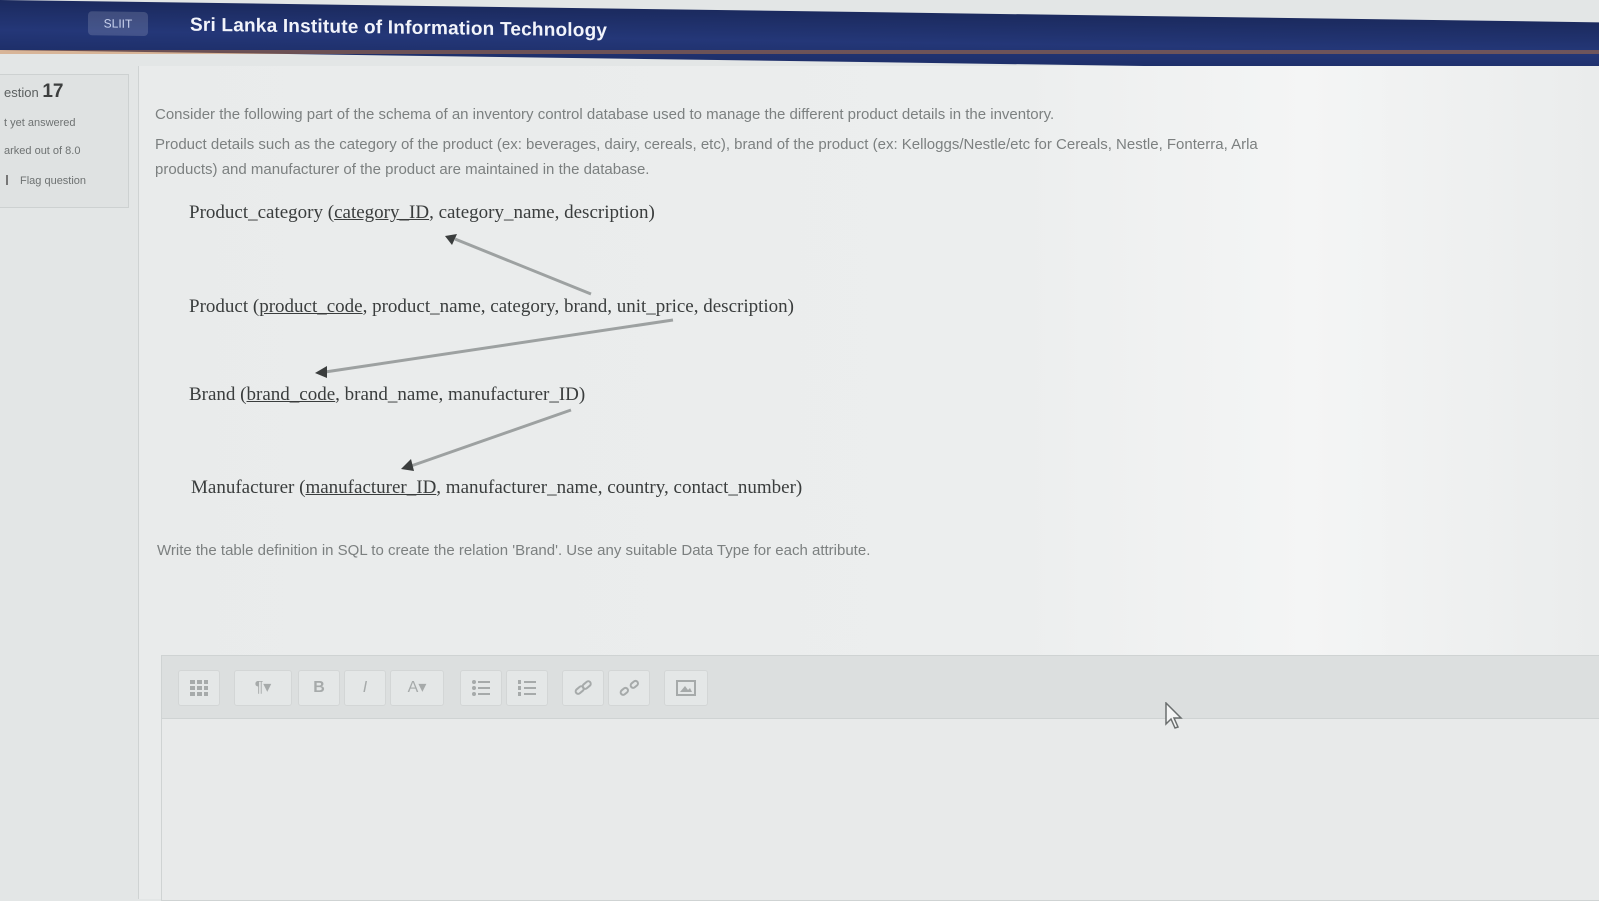 This screenshot has width=1599, height=901. I want to click on font-color-button: A▾, so click(417, 688).